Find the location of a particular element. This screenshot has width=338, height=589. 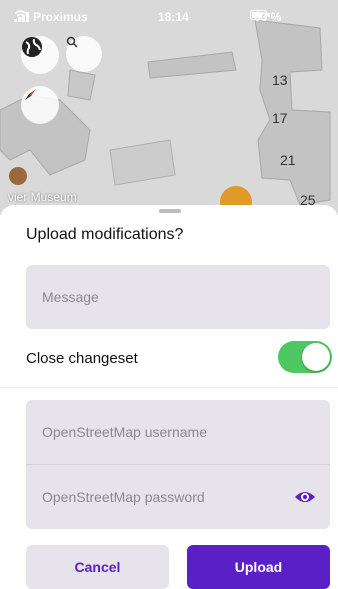

close-changeset-row: Close changeset is located at coordinates (179, 358).